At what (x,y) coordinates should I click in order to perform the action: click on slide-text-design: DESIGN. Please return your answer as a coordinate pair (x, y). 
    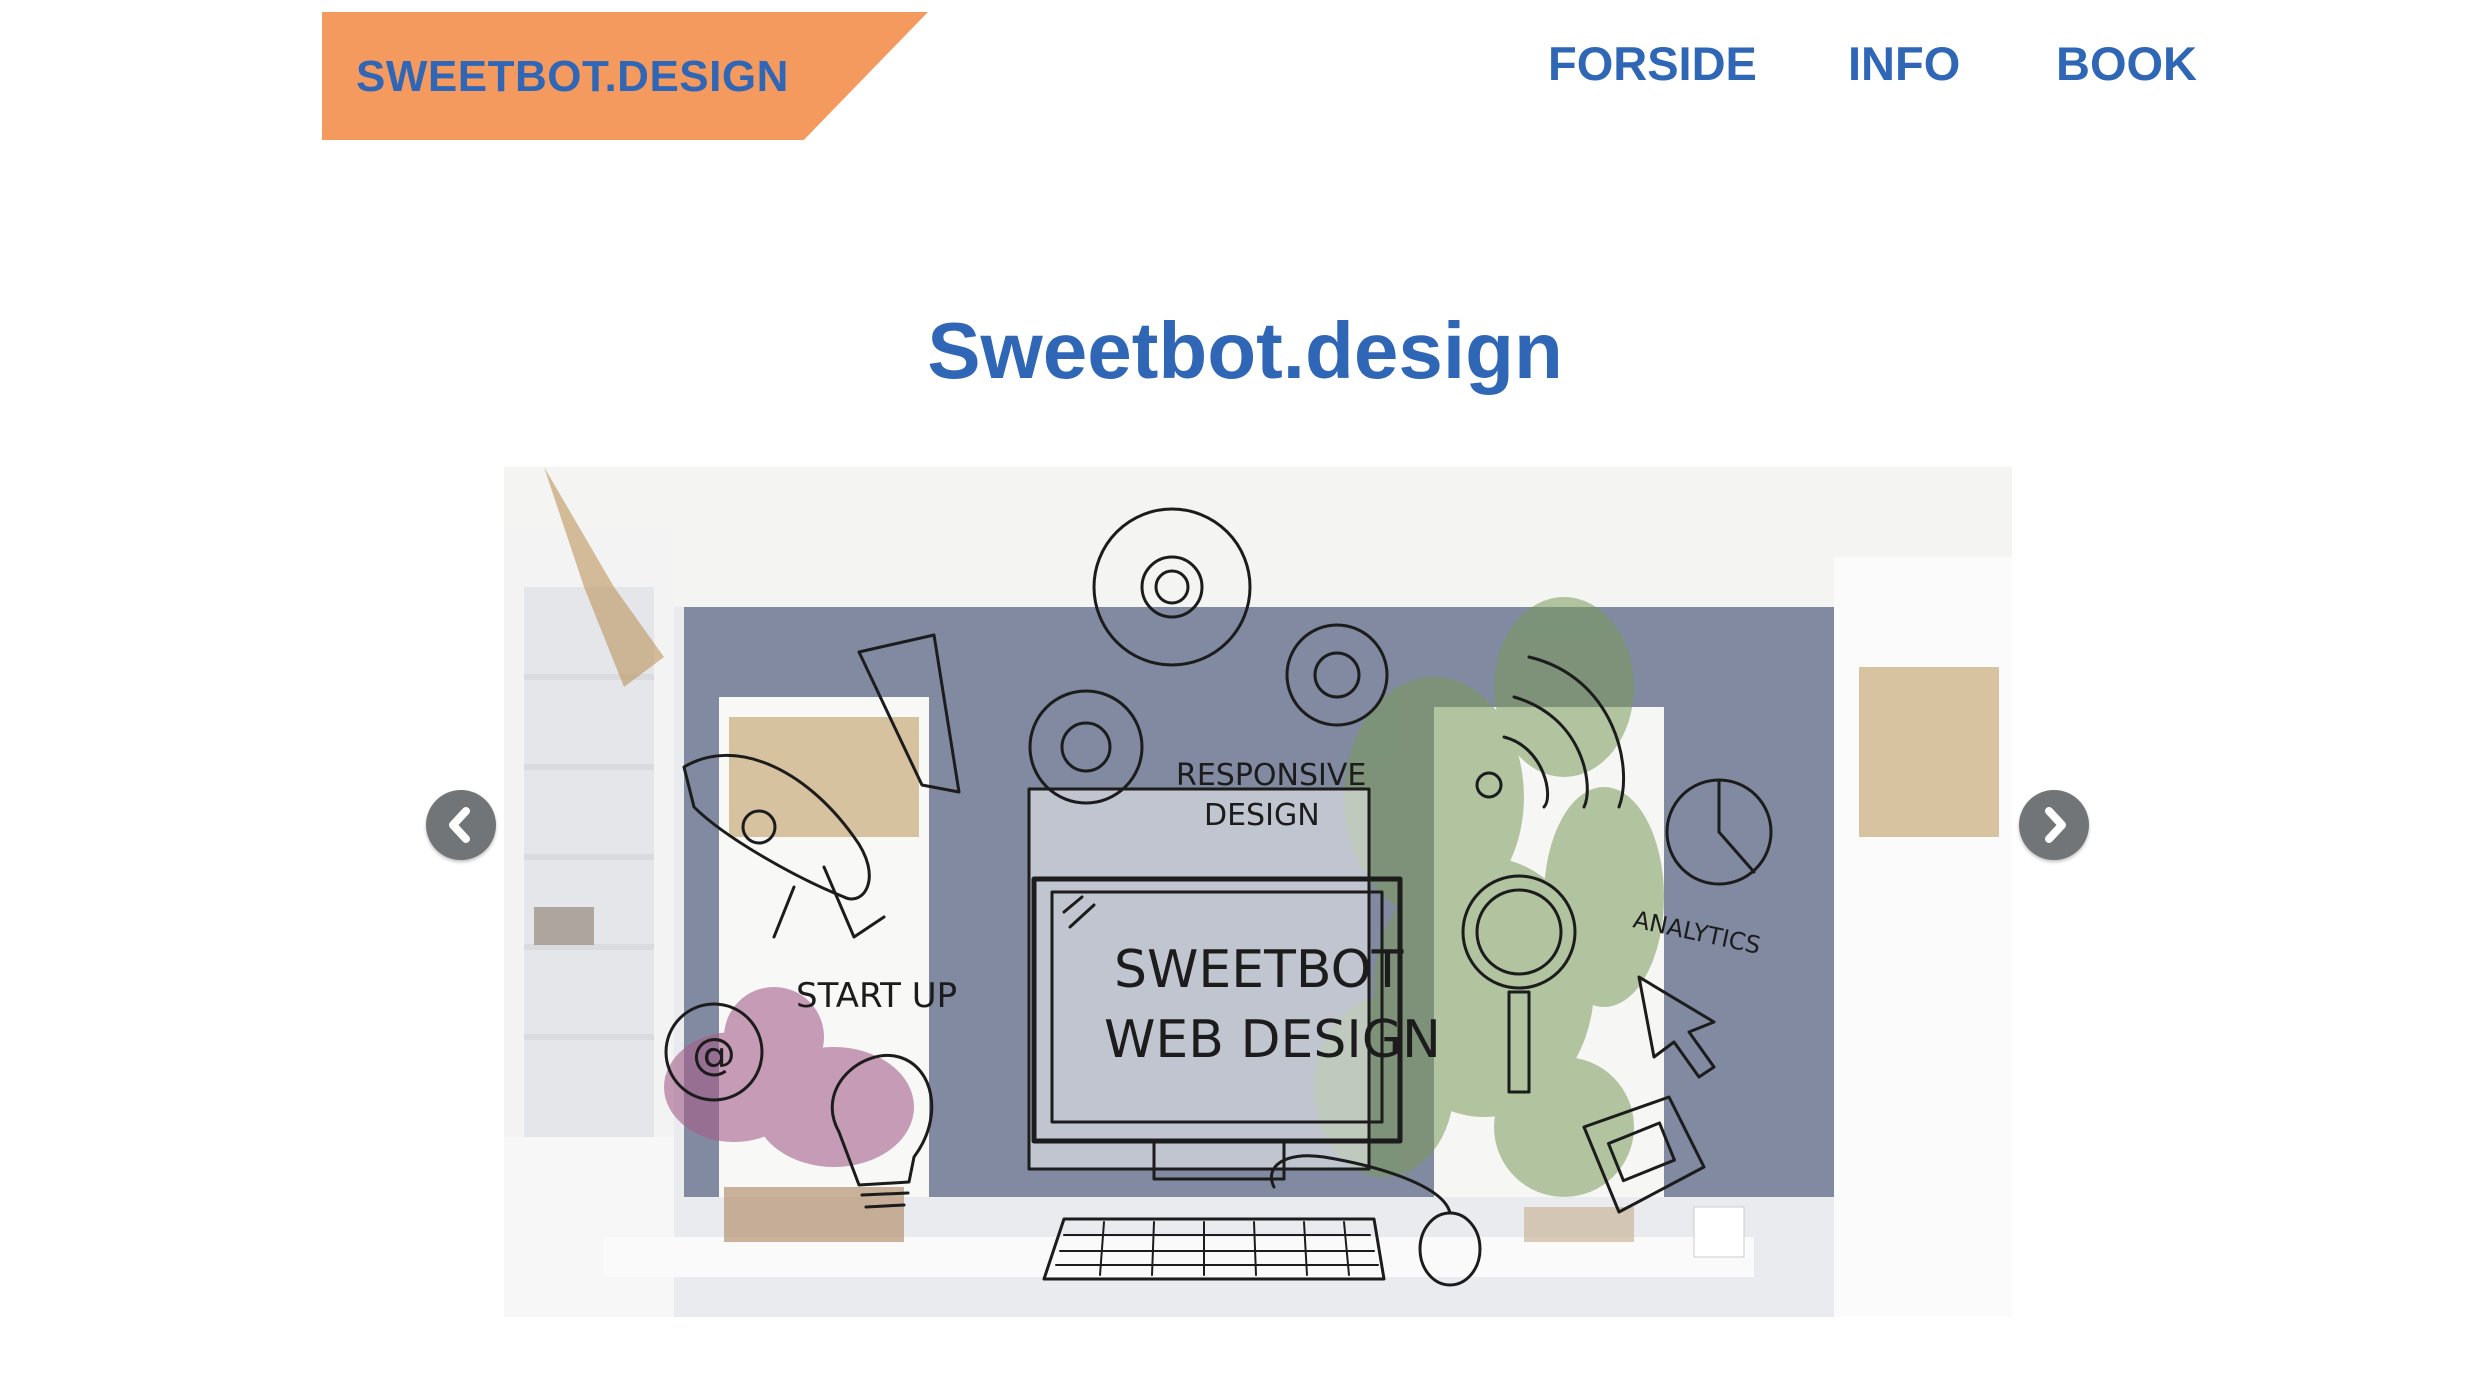
    Looking at the image, I should click on (1262, 815).